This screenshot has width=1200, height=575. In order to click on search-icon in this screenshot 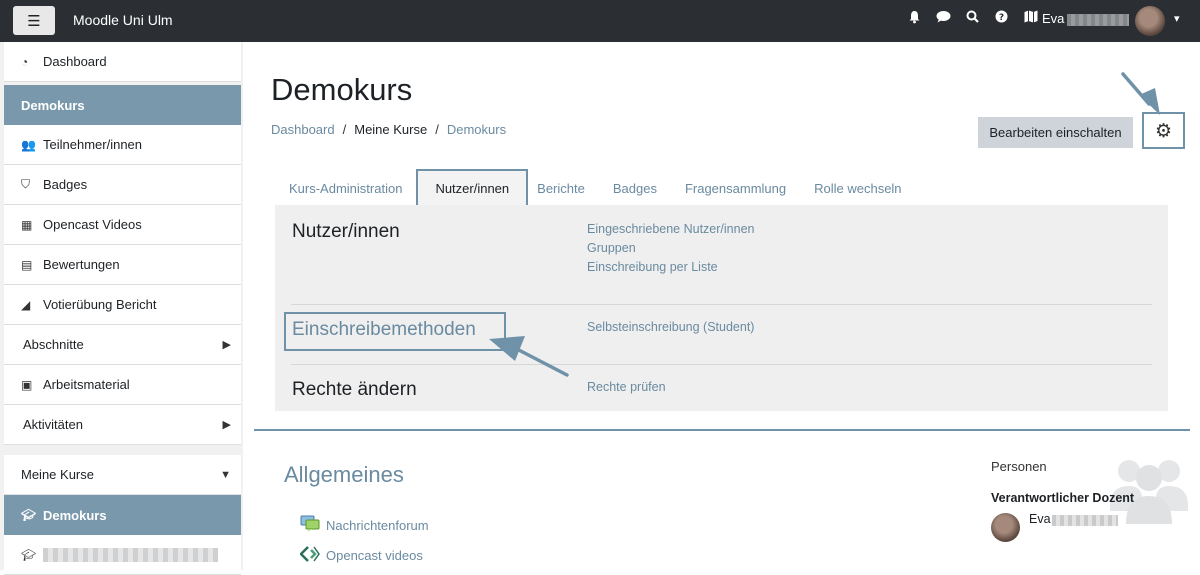, I will do `click(972, 19)`.